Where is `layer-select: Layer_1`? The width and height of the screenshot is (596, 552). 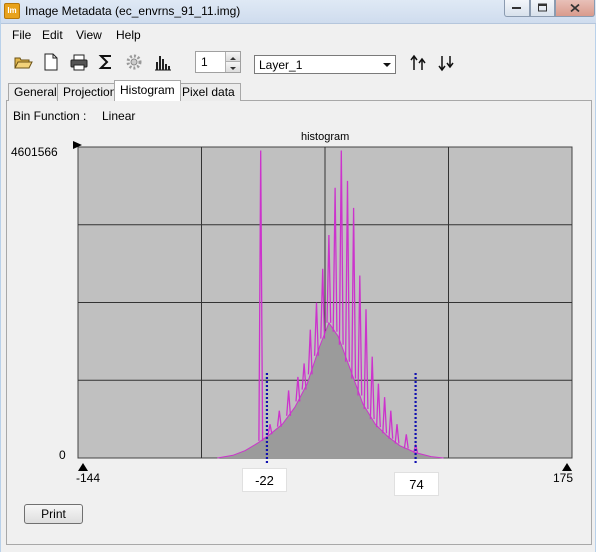 layer-select: Layer_1 is located at coordinates (325, 64).